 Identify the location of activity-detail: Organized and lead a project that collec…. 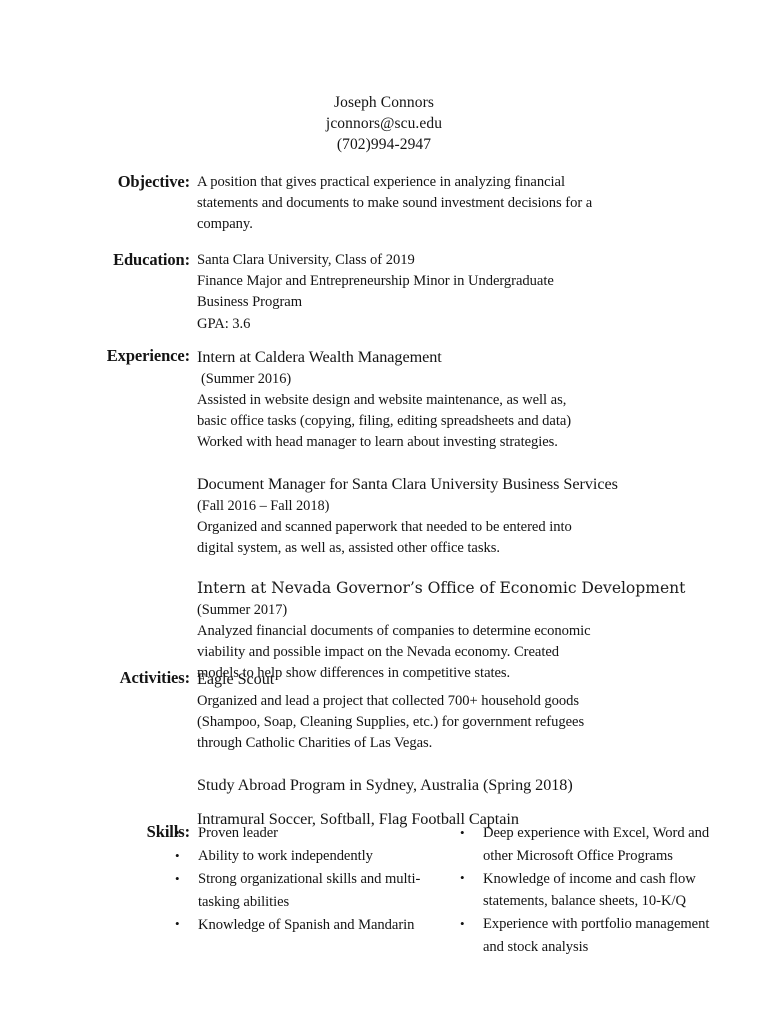
(388, 701).